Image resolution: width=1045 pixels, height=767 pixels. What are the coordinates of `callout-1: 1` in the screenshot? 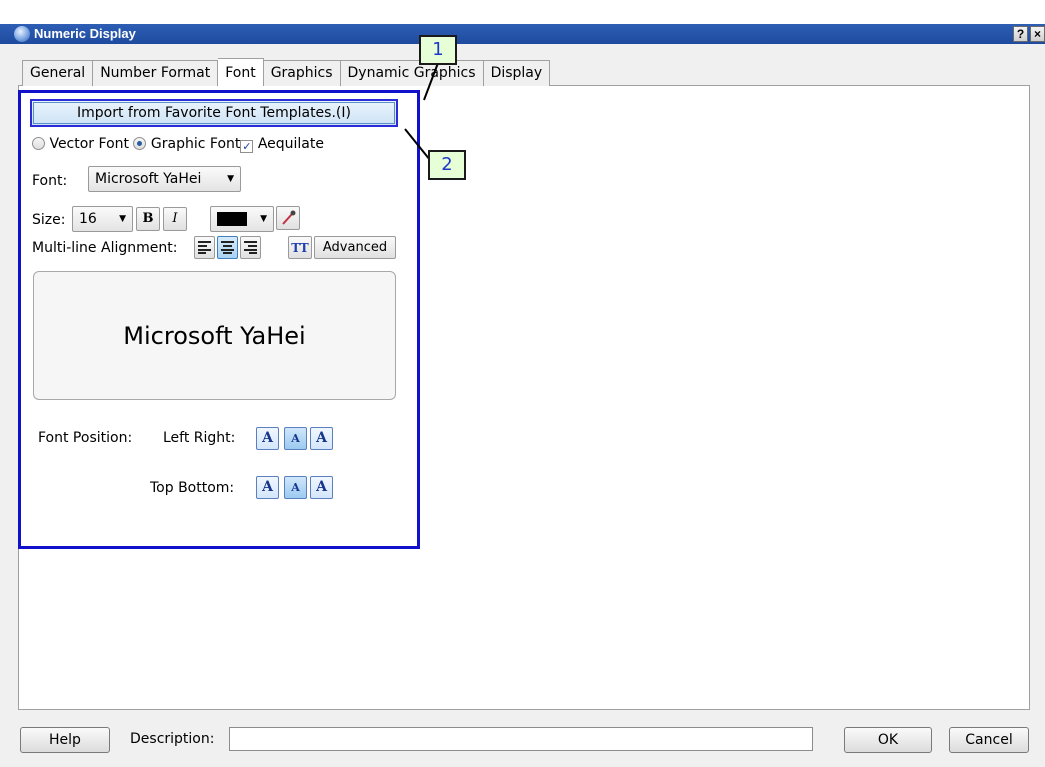 It's located at (438, 50).